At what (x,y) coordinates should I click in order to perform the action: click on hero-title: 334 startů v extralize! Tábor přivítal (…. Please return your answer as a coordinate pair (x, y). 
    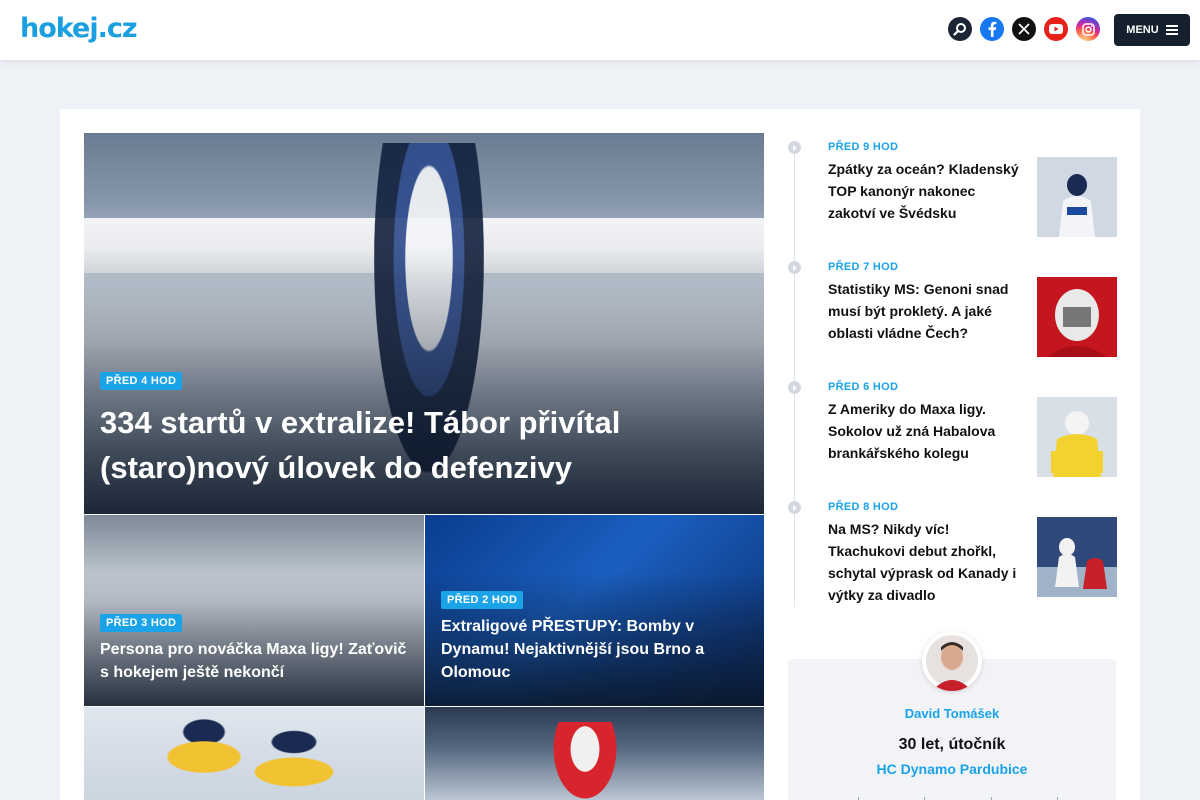
    Looking at the image, I should click on (424, 445).